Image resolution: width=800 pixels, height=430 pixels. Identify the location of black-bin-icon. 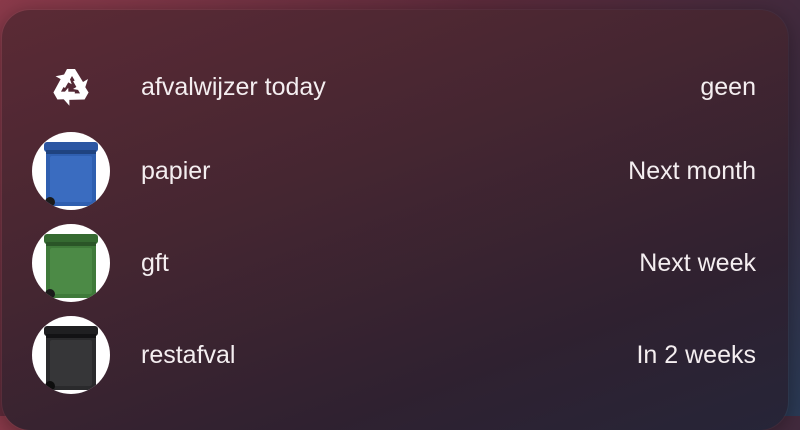
(71, 355).